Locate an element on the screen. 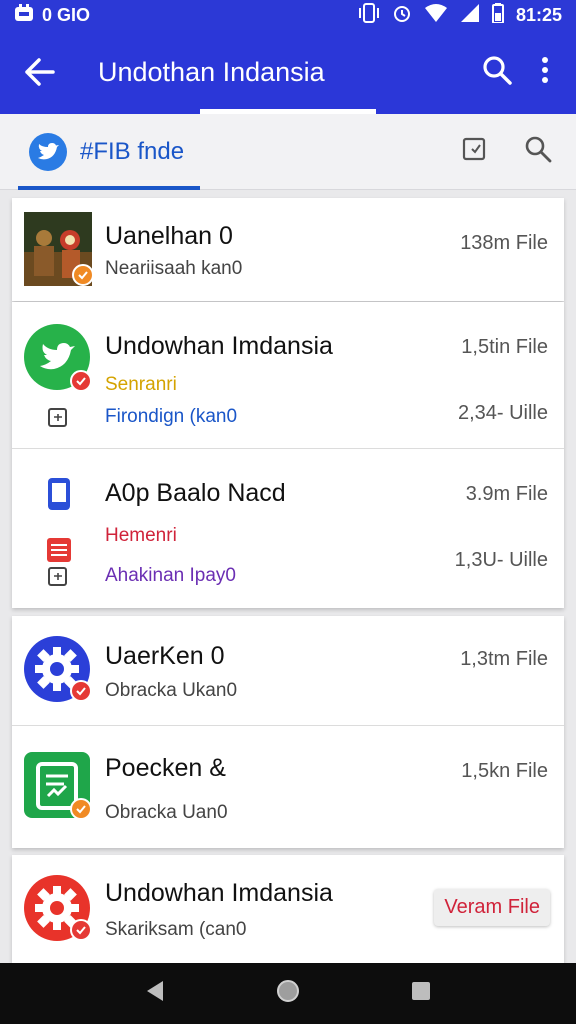 This screenshot has height=1024, width=576. file-size: 138m File is located at coordinates (504, 243).